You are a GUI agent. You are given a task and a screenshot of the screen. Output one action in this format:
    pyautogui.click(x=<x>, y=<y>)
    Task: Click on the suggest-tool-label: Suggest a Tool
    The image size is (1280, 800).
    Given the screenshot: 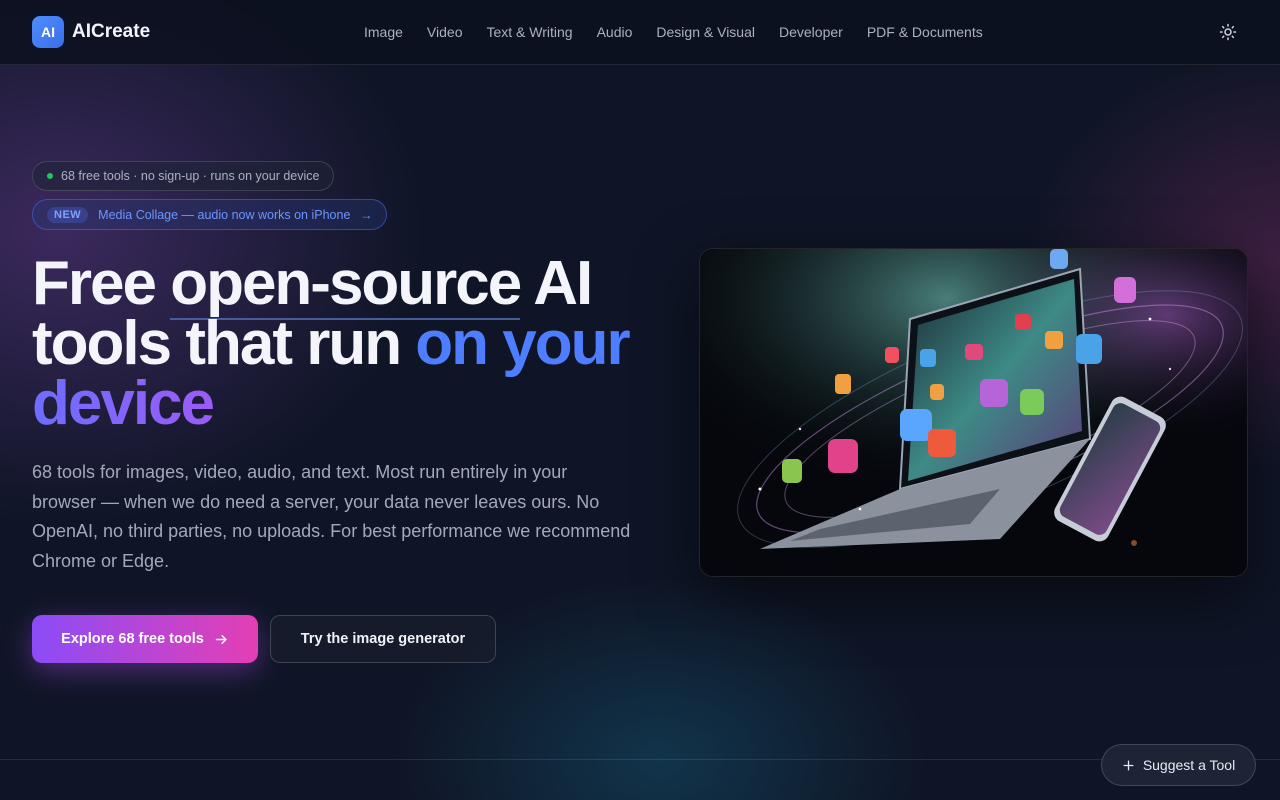 What is the action you would take?
    pyautogui.click(x=1189, y=765)
    